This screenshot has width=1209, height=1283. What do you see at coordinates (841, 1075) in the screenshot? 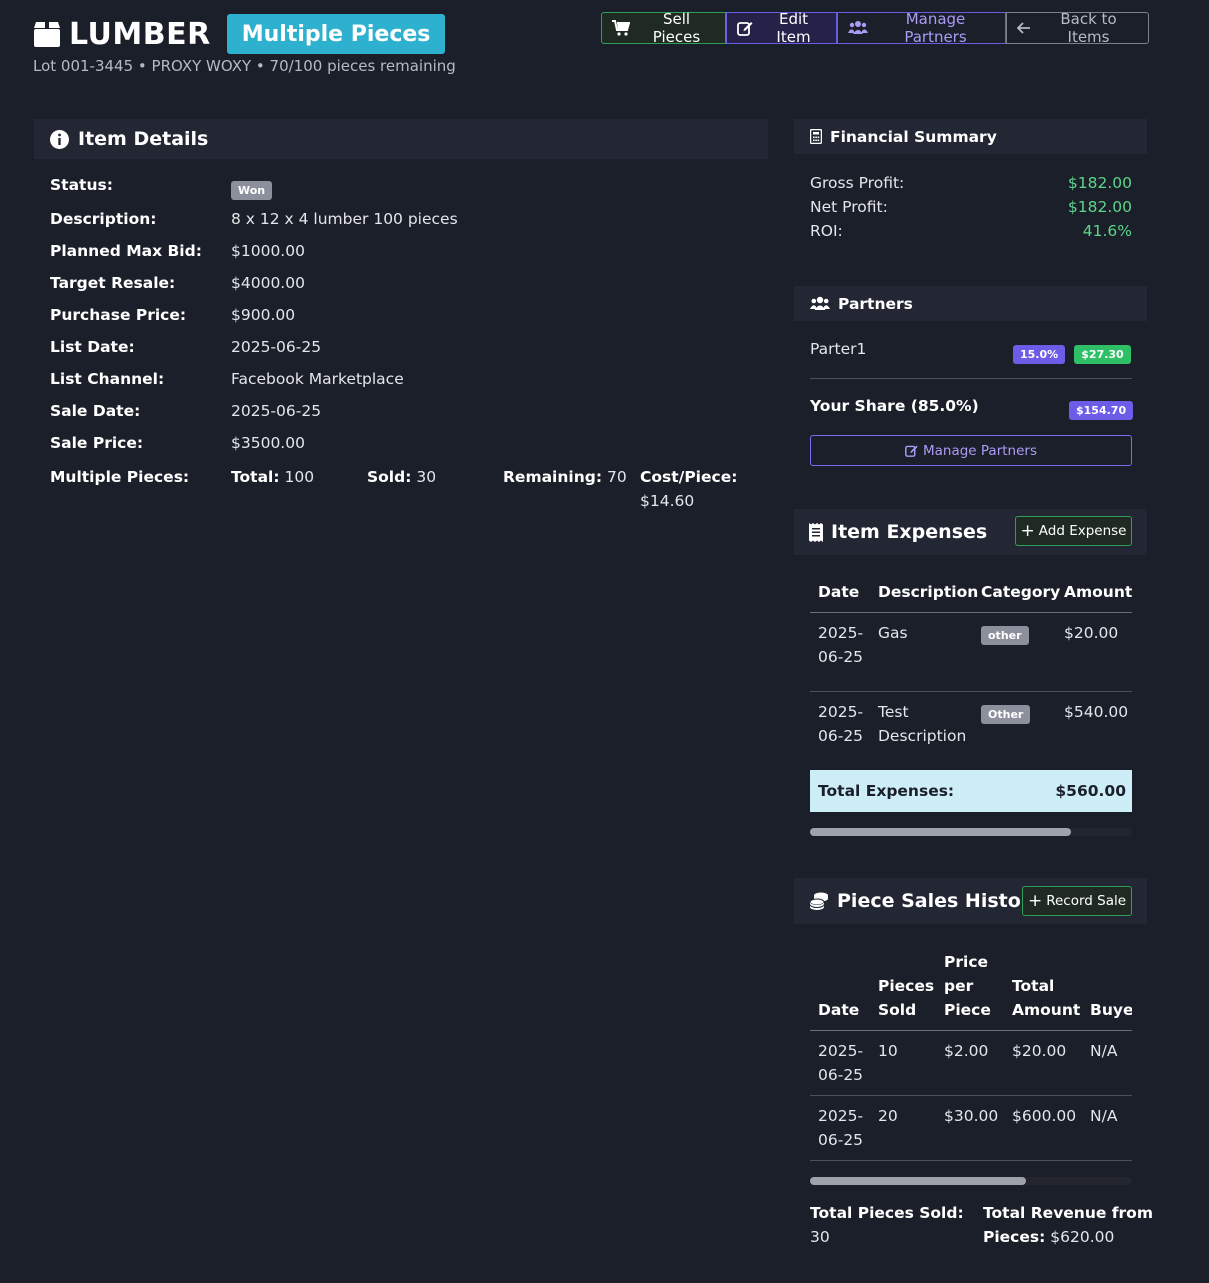
I see `sale-date-line2: 06-25` at bounding box center [841, 1075].